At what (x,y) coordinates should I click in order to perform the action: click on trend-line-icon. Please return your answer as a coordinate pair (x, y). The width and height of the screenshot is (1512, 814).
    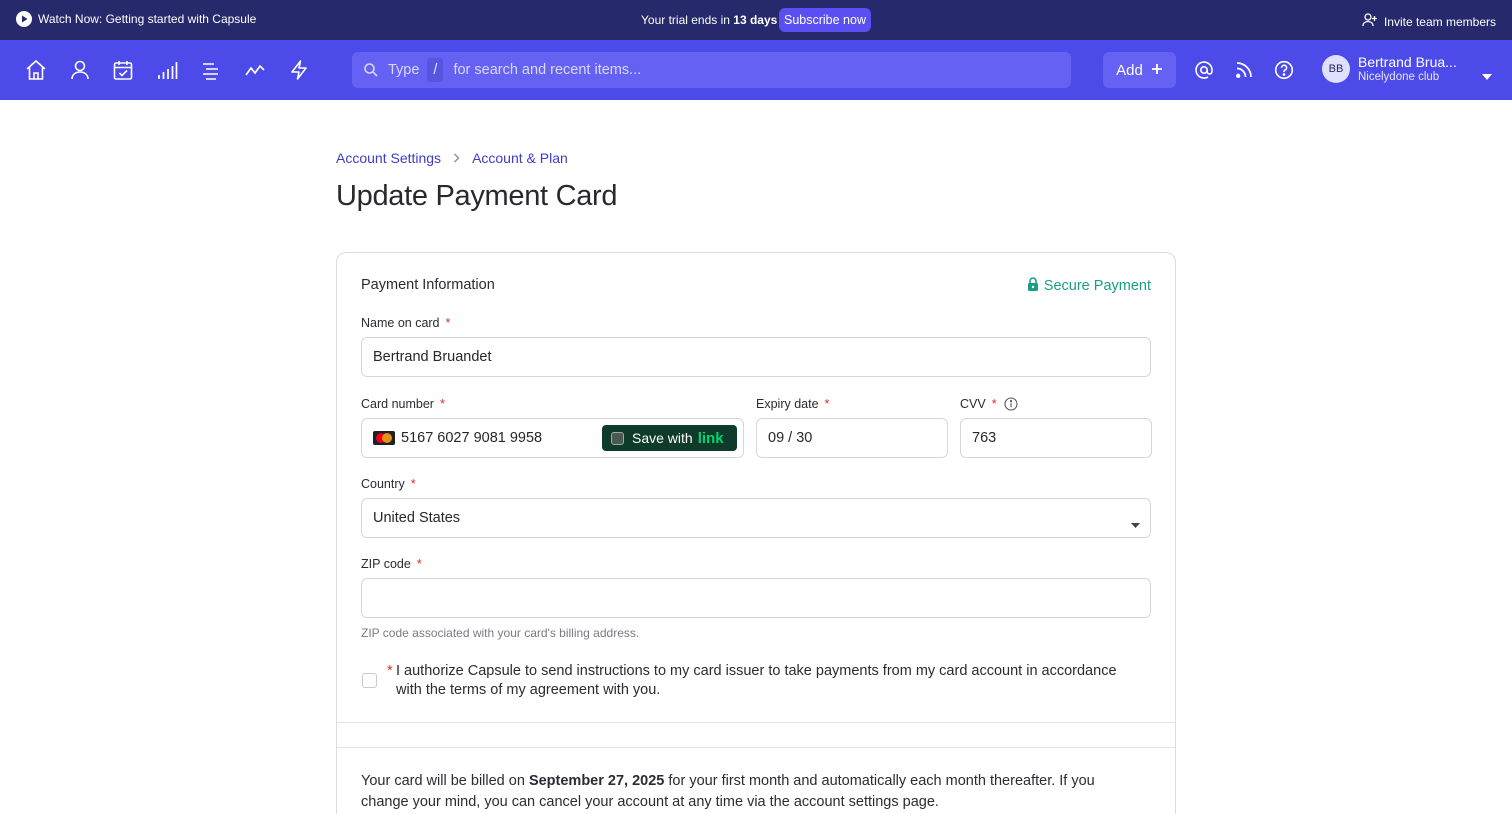
    Looking at the image, I should click on (255, 70).